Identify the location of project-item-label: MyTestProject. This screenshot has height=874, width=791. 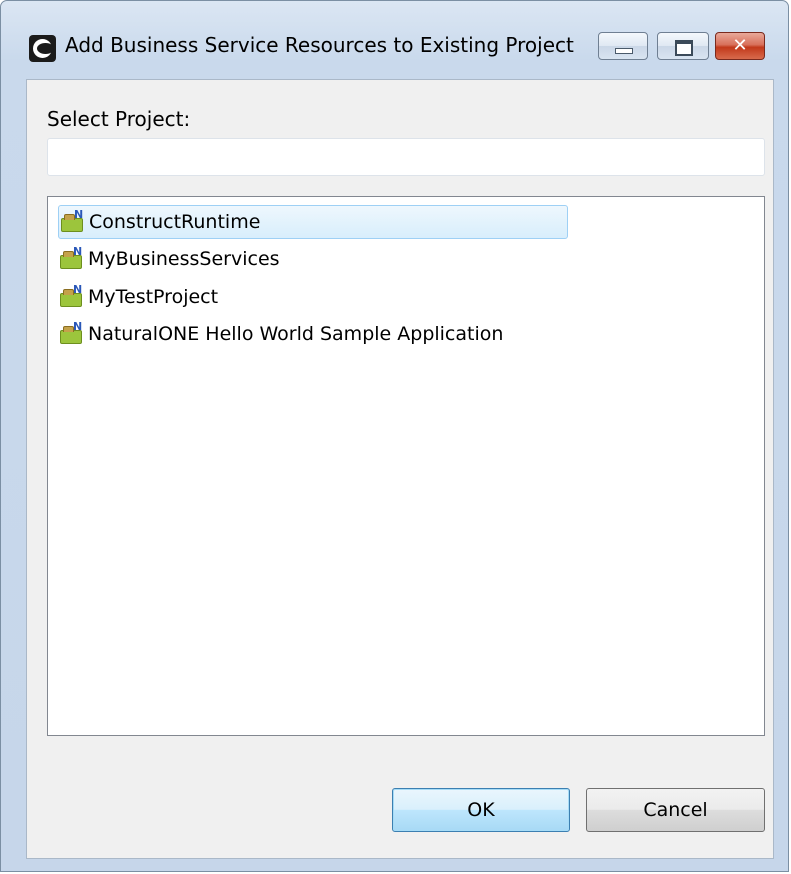
(153, 297).